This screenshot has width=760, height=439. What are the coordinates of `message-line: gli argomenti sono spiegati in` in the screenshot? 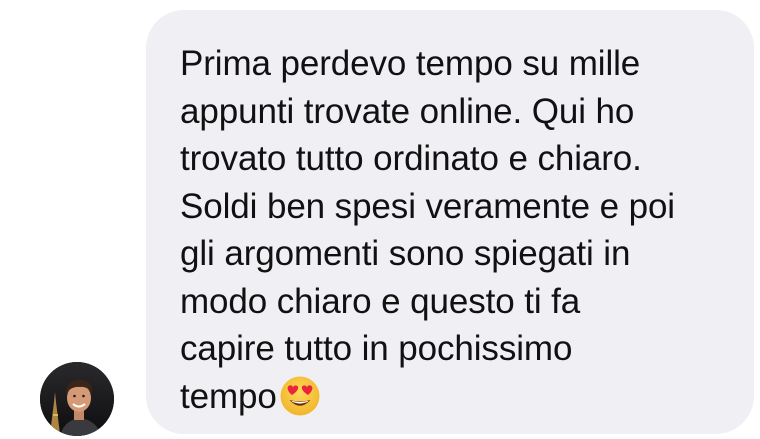 It's located at (405, 253).